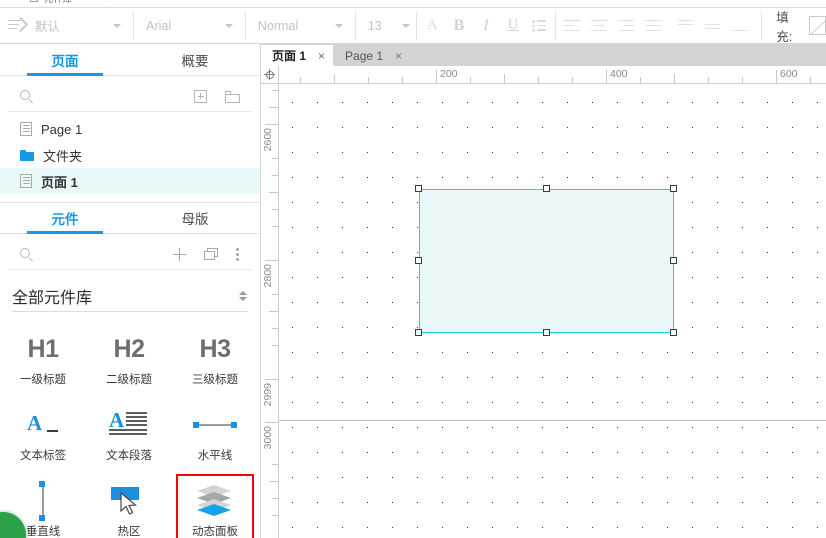 This screenshot has width=826, height=538. Describe the element at coordinates (215, 434) in the screenshot. I see `widget-horizontal-line: 水平线` at that location.